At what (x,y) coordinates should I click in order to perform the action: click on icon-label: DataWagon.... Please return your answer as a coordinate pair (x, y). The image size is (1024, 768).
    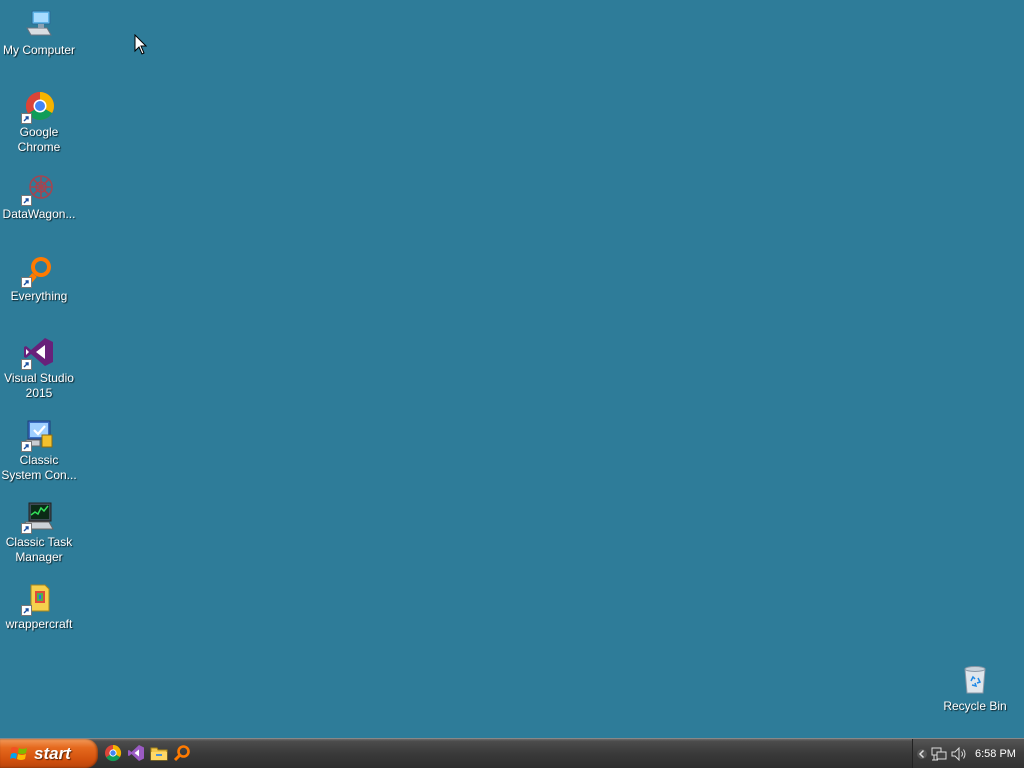
    Looking at the image, I should click on (39, 214).